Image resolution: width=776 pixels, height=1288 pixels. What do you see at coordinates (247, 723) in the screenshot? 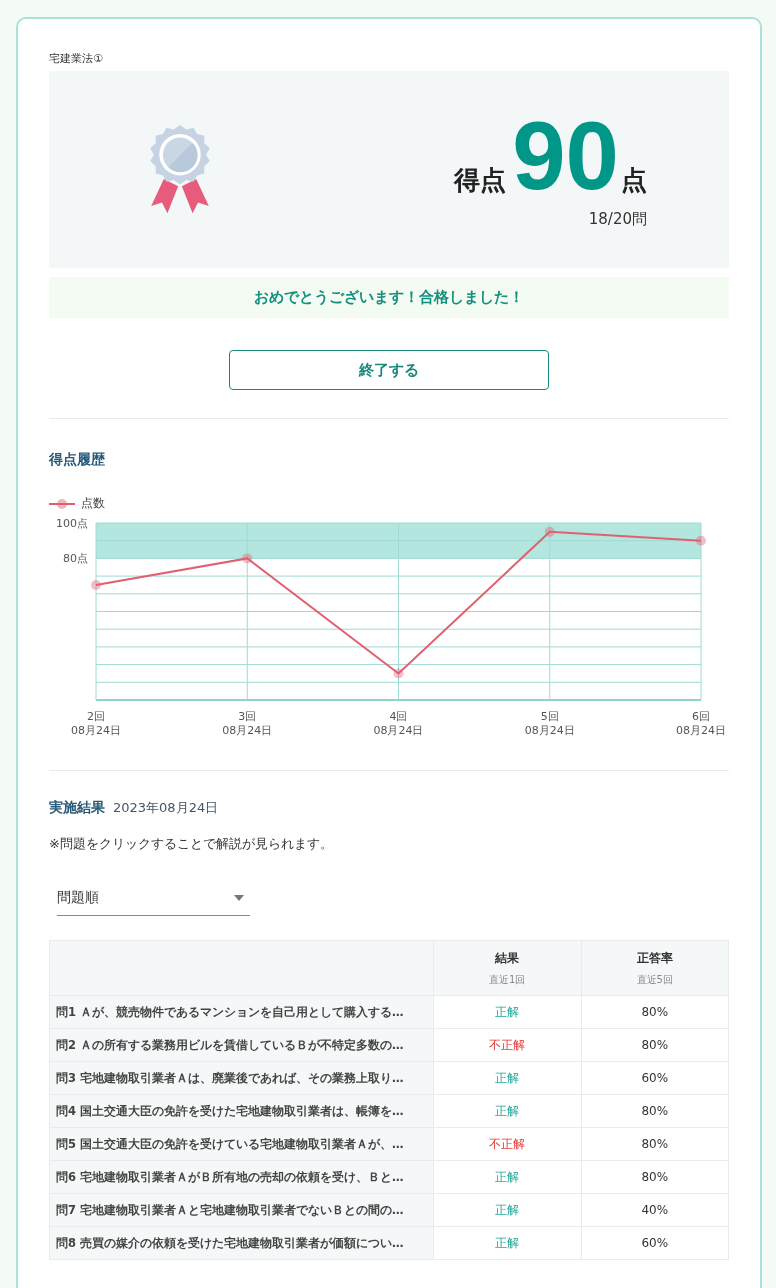
I see `axis-label: 3回 08月24日` at bounding box center [247, 723].